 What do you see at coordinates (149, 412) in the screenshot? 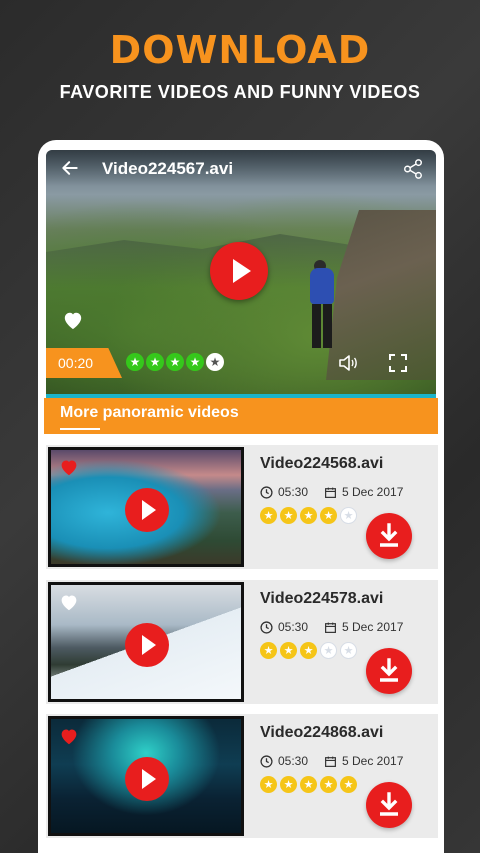
I see `section-title: More panoramic videos` at bounding box center [149, 412].